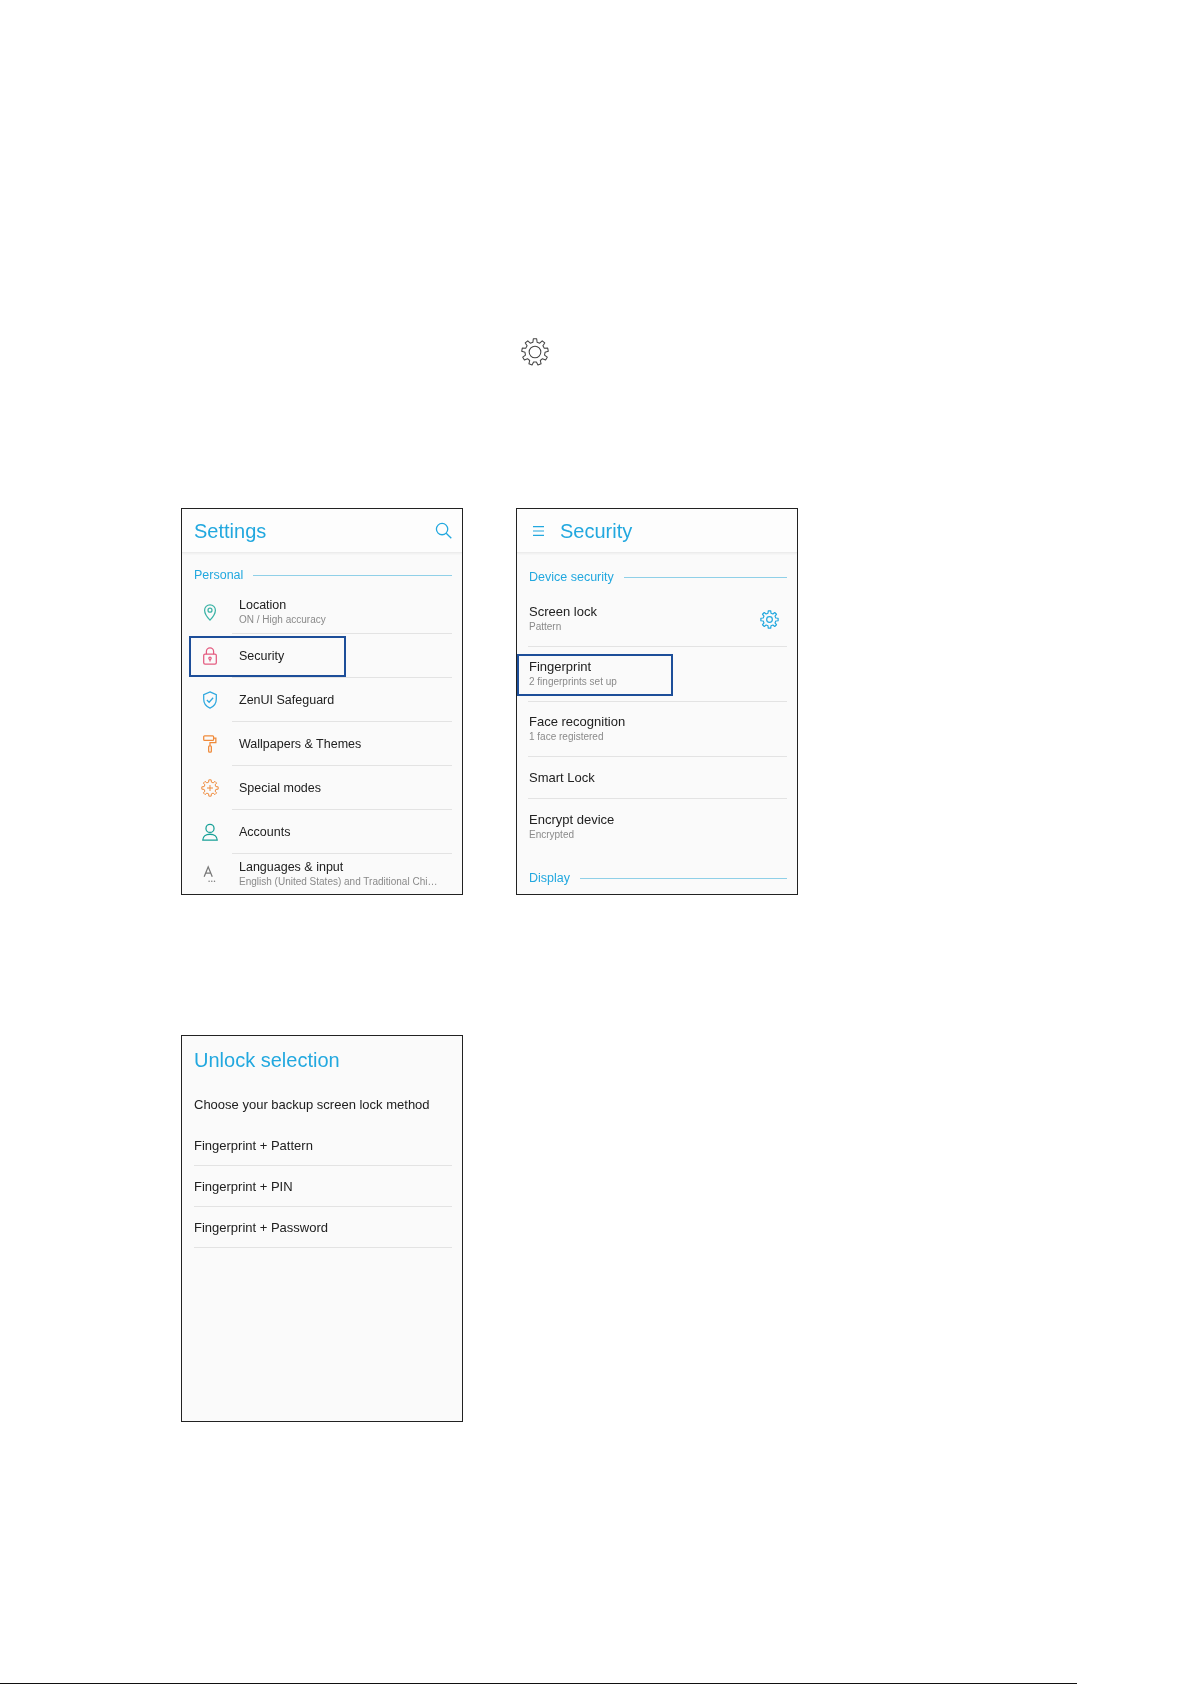 The image size is (1192, 1685). Describe the element at coordinates (567, 737) in the screenshot. I see `item-subtitle: 1 face registered` at that location.